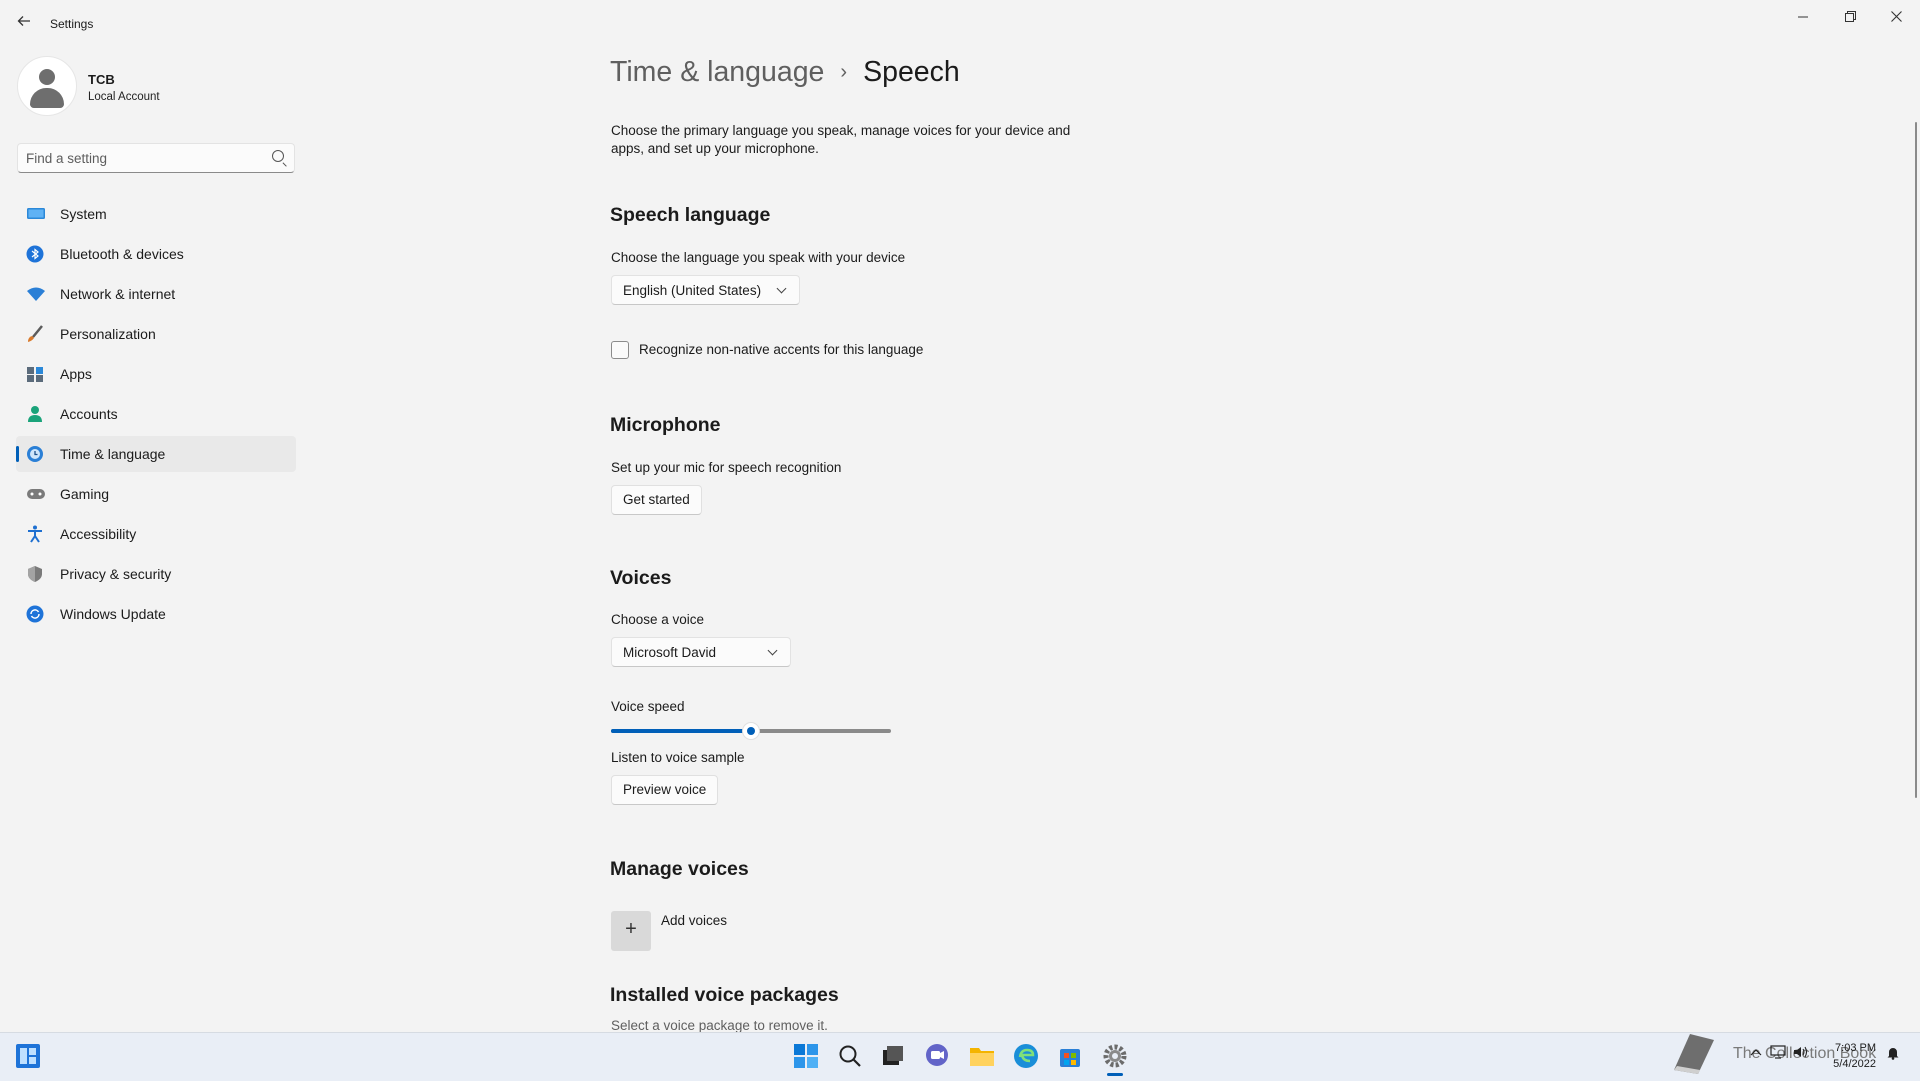 Image resolution: width=1920 pixels, height=1081 pixels. What do you see at coordinates (690, 215) in the screenshot?
I see `speech-language-heading: Speech language` at bounding box center [690, 215].